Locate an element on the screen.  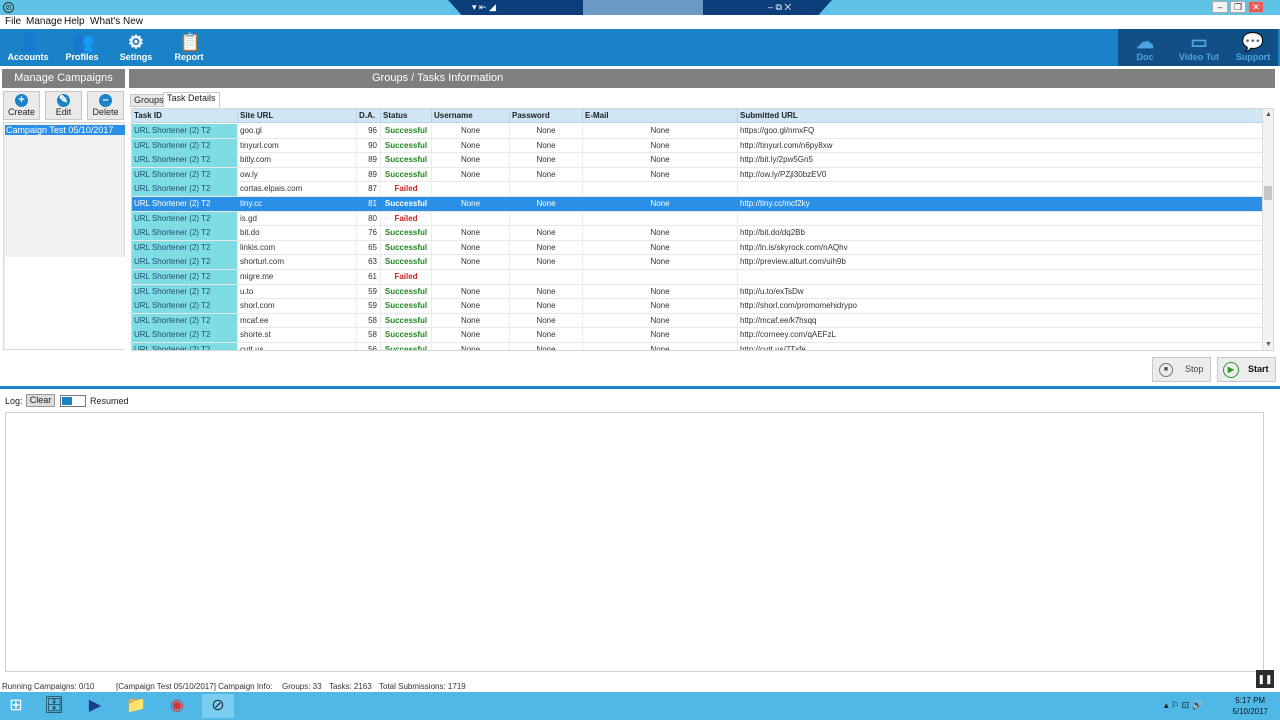
resumed-toggle is located at coordinates (73, 401).